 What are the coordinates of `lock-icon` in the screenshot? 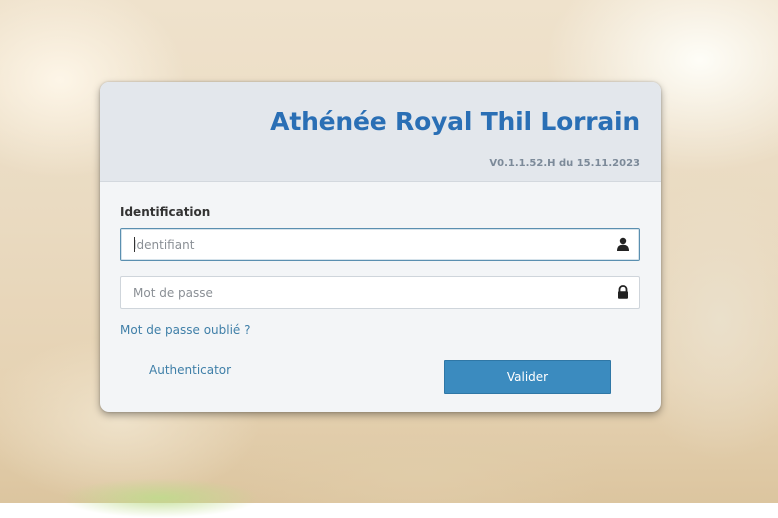 It's located at (623, 292).